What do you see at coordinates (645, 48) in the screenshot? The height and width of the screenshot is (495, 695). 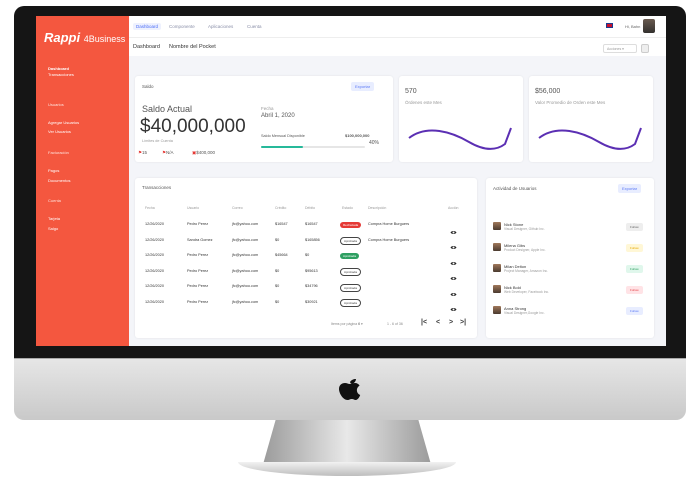 I see `document-icon` at bounding box center [645, 48].